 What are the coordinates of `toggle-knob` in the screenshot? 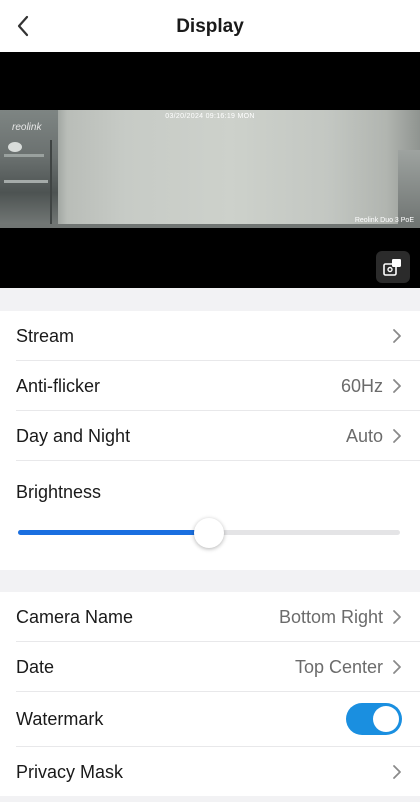 It's located at (386, 719).